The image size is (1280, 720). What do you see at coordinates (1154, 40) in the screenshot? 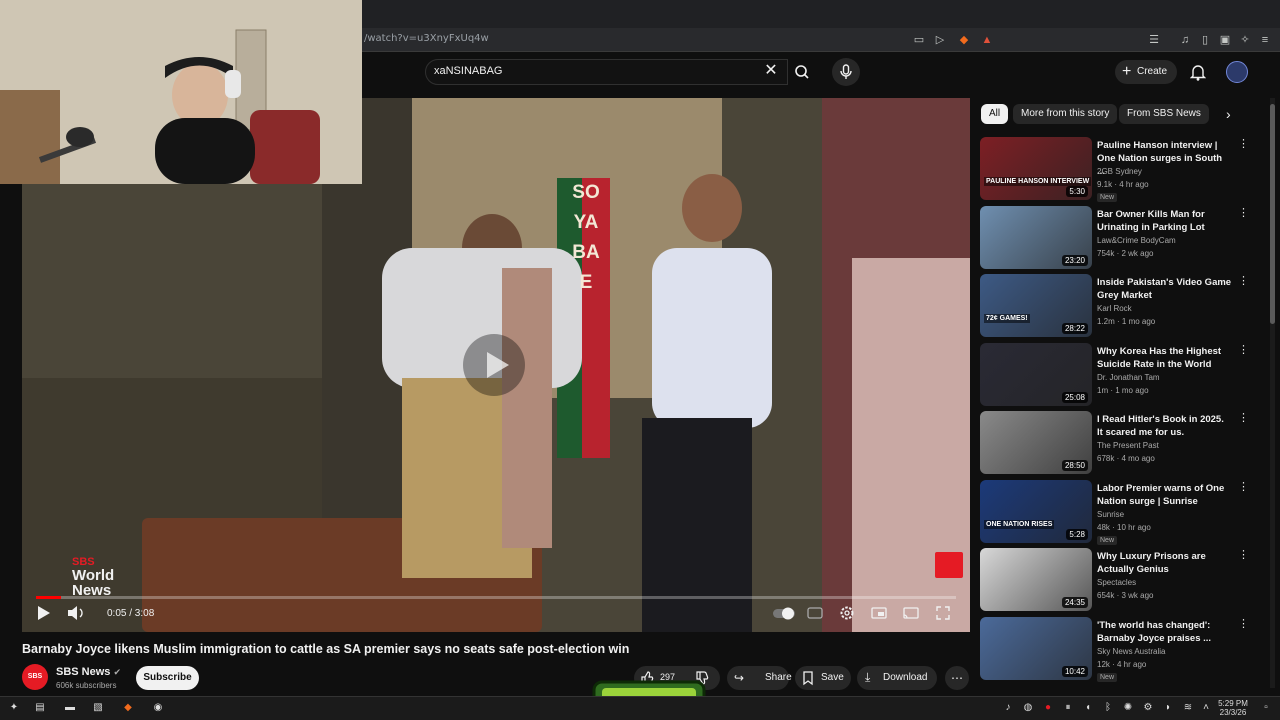
I see `reader-mode-icon: ☰` at bounding box center [1154, 40].